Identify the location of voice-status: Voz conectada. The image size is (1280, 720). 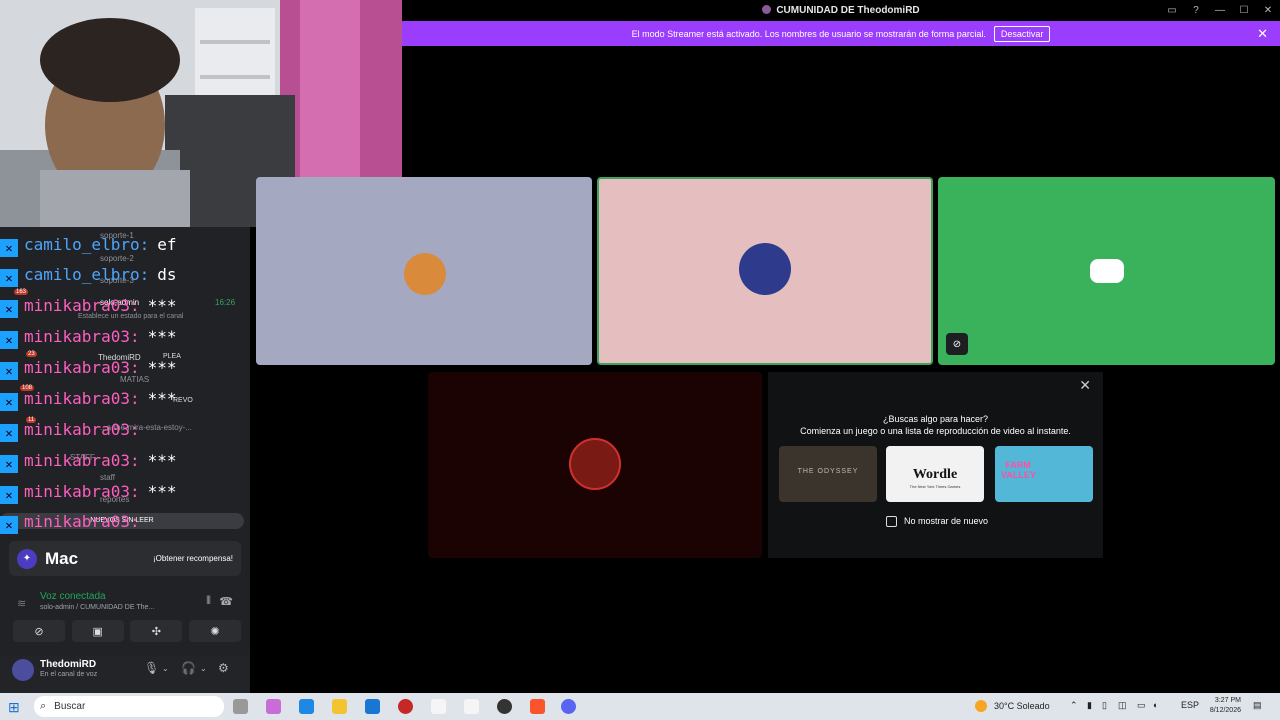
(73, 596).